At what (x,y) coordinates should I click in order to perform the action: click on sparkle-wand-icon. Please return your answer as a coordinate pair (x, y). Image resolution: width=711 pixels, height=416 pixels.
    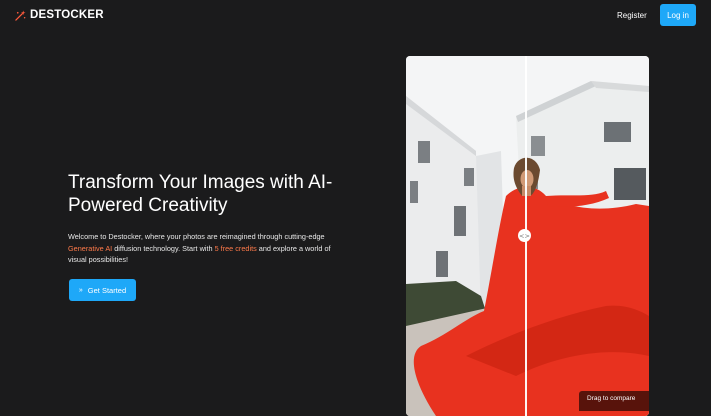
    Looking at the image, I should click on (20, 15).